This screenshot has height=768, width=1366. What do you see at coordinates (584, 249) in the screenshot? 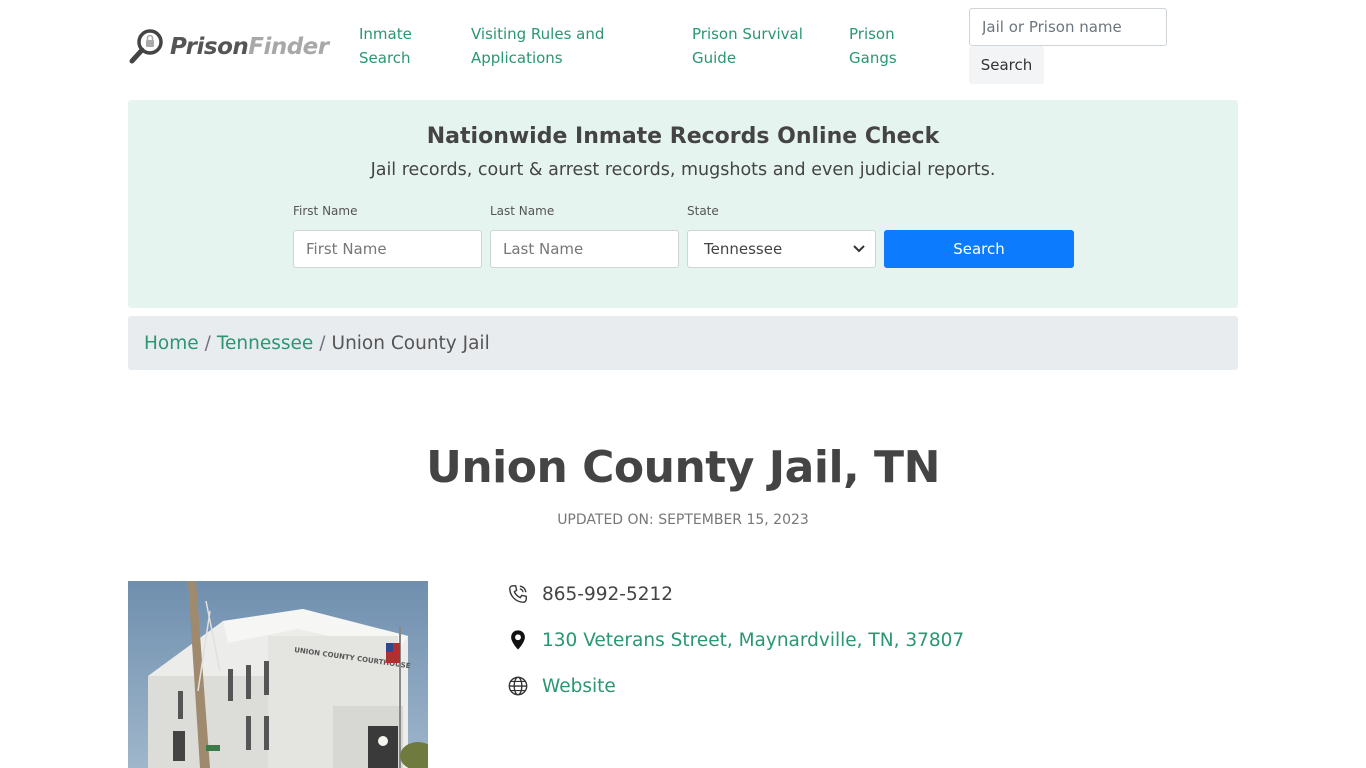
I see `last-name-input` at bounding box center [584, 249].